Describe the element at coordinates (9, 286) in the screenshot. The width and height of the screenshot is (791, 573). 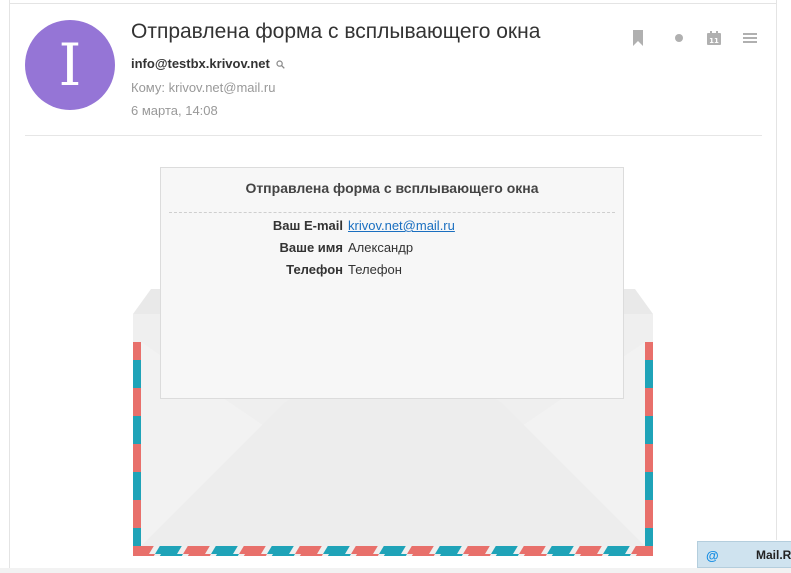
I see `window-border-left` at that location.